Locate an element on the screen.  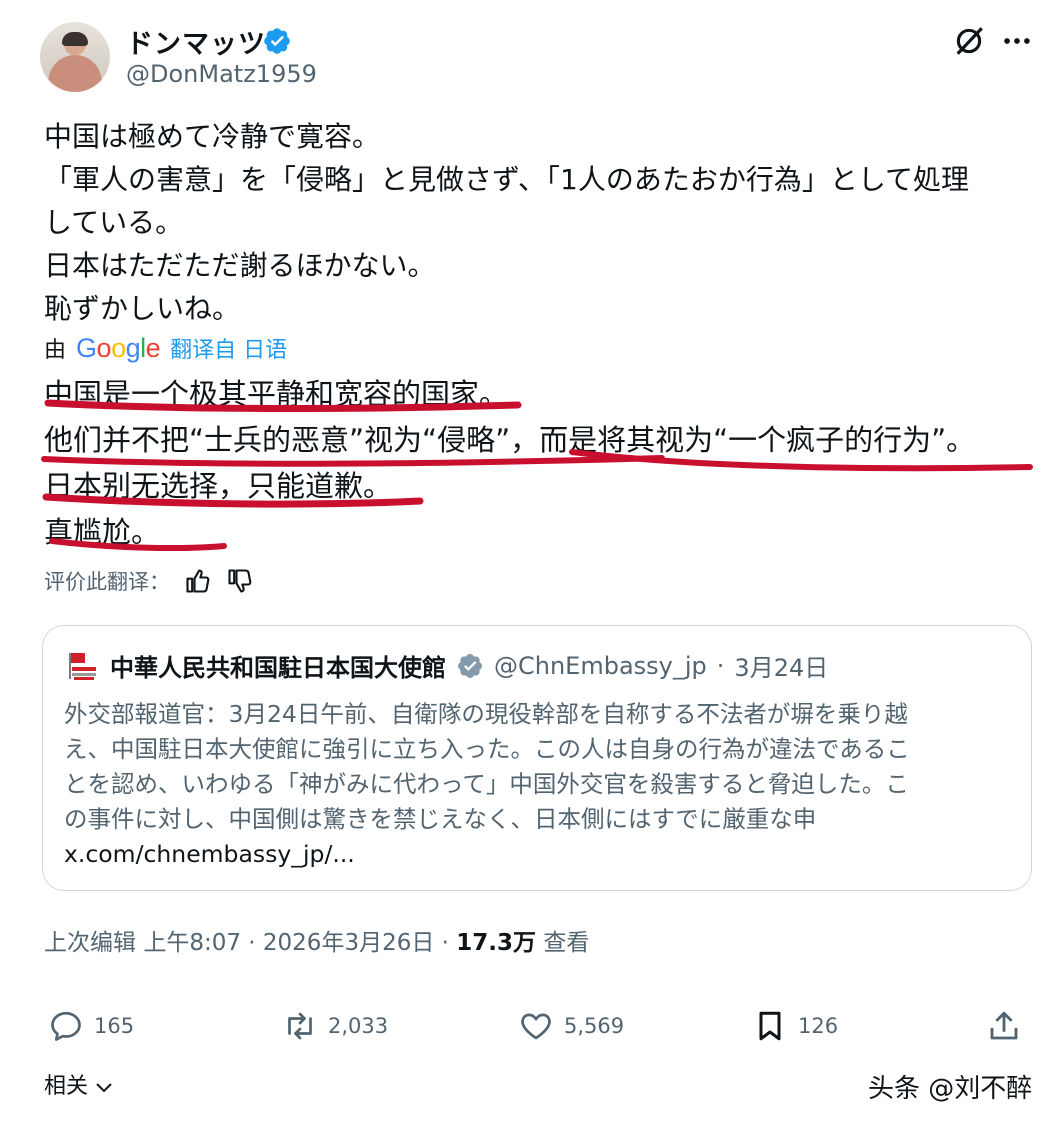
tweet-time: 上午8:07 is located at coordinates (192, 943).